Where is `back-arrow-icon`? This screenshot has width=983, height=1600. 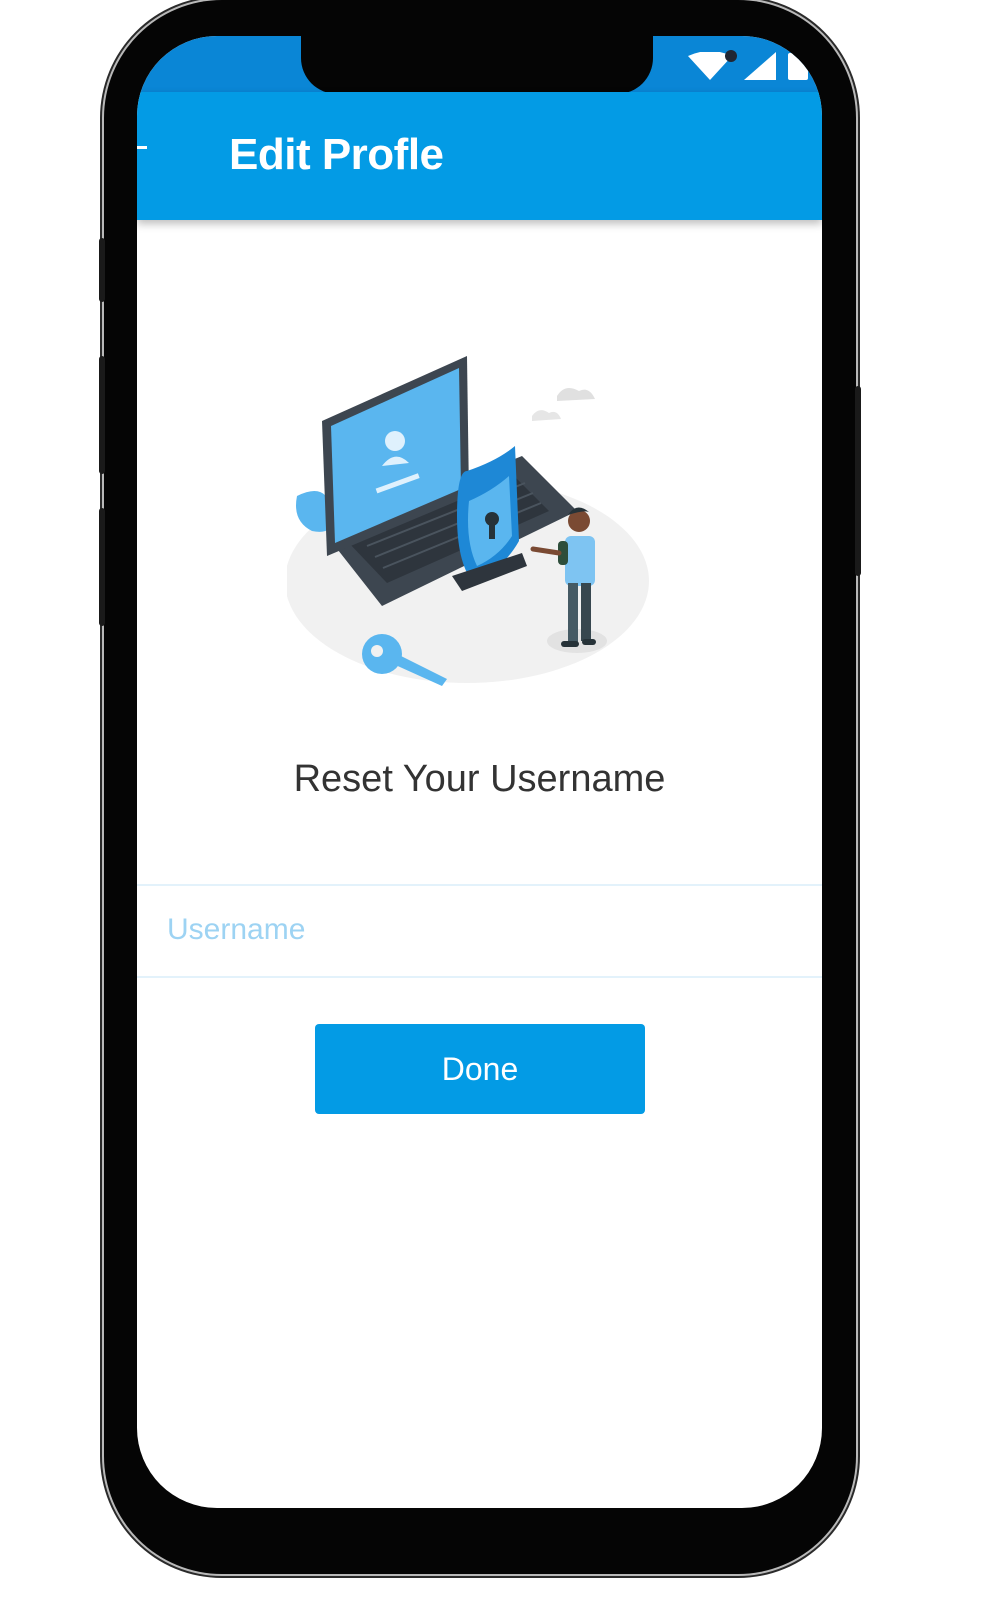
back-arrow-icon is located at coordinates (142, 147).